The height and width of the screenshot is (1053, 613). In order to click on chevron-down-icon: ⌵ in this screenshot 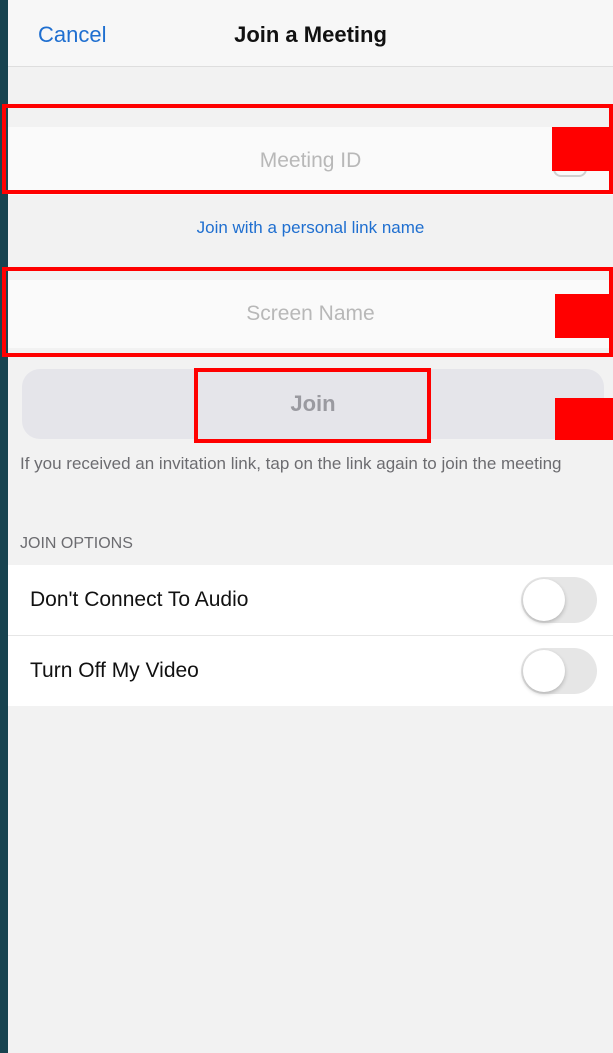, I will do `click(570, 161)`.